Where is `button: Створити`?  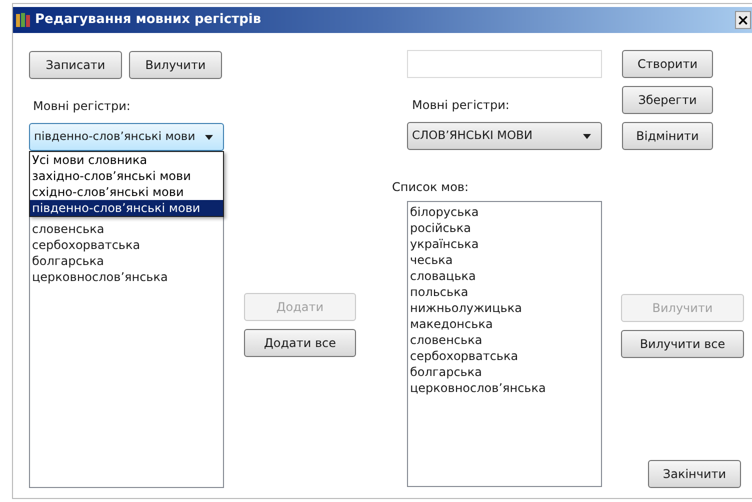 button: Створити is located at coordinates (667, 64).